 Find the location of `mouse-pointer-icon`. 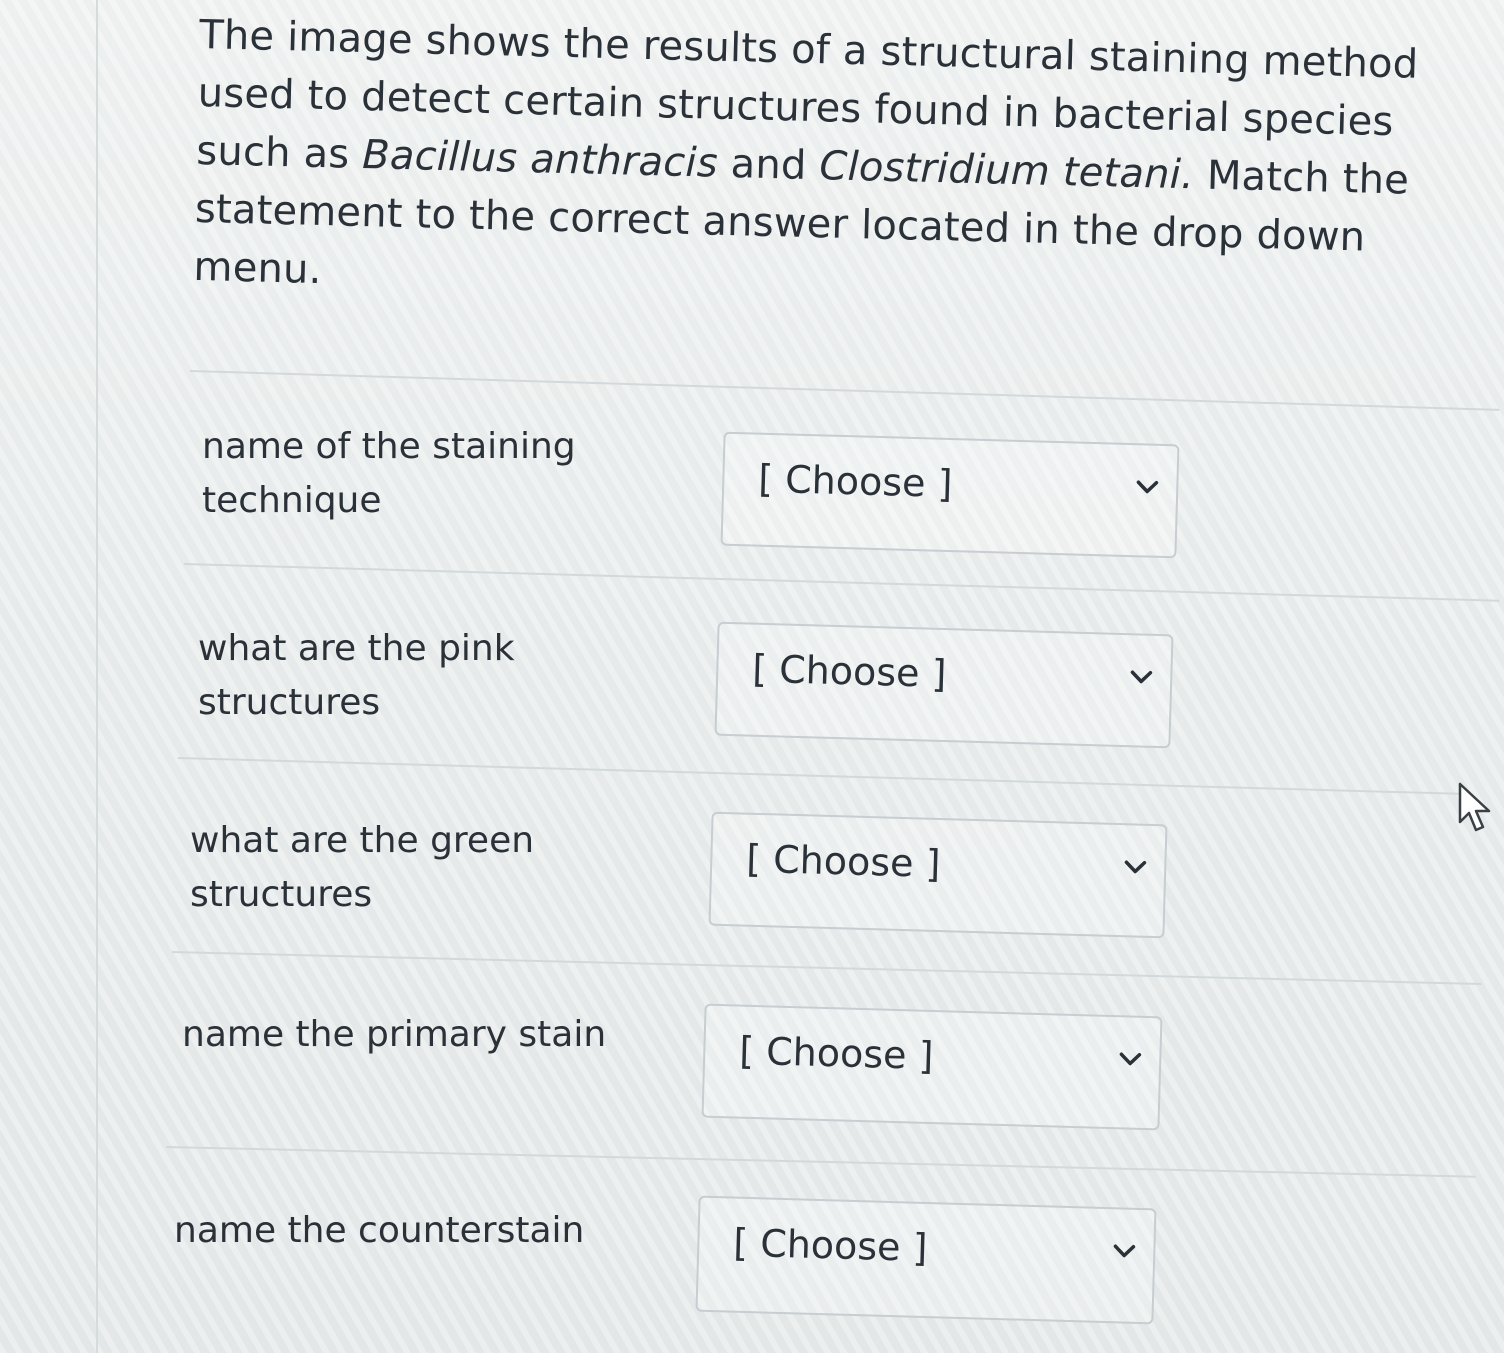

mouse-pointer-icon is located at coordinates (1474, 807).